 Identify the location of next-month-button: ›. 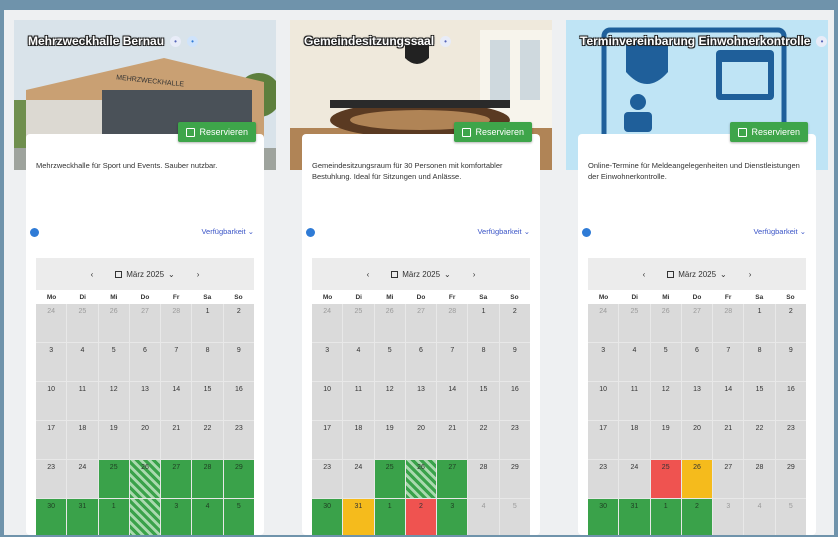
(750, 274).